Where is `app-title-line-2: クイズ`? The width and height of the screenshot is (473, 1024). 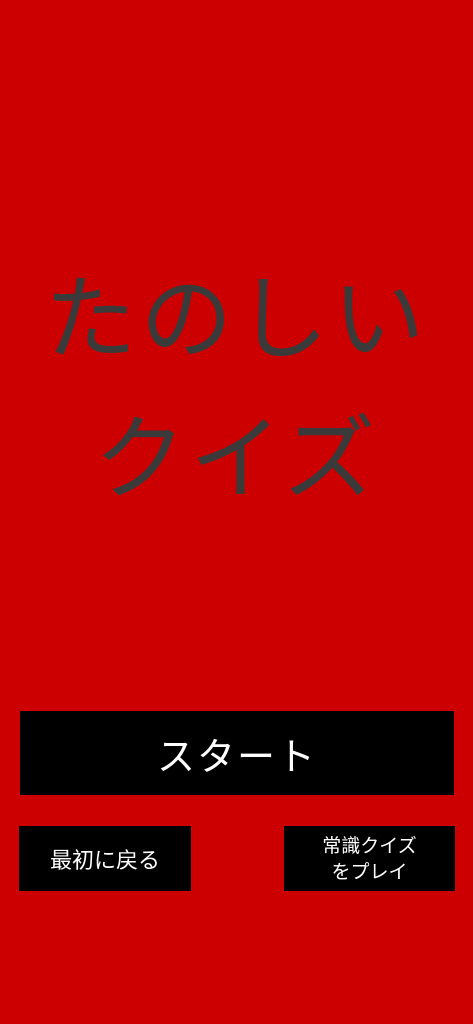 app-title-line-2: クイズ is located at coordinates (236, 459).